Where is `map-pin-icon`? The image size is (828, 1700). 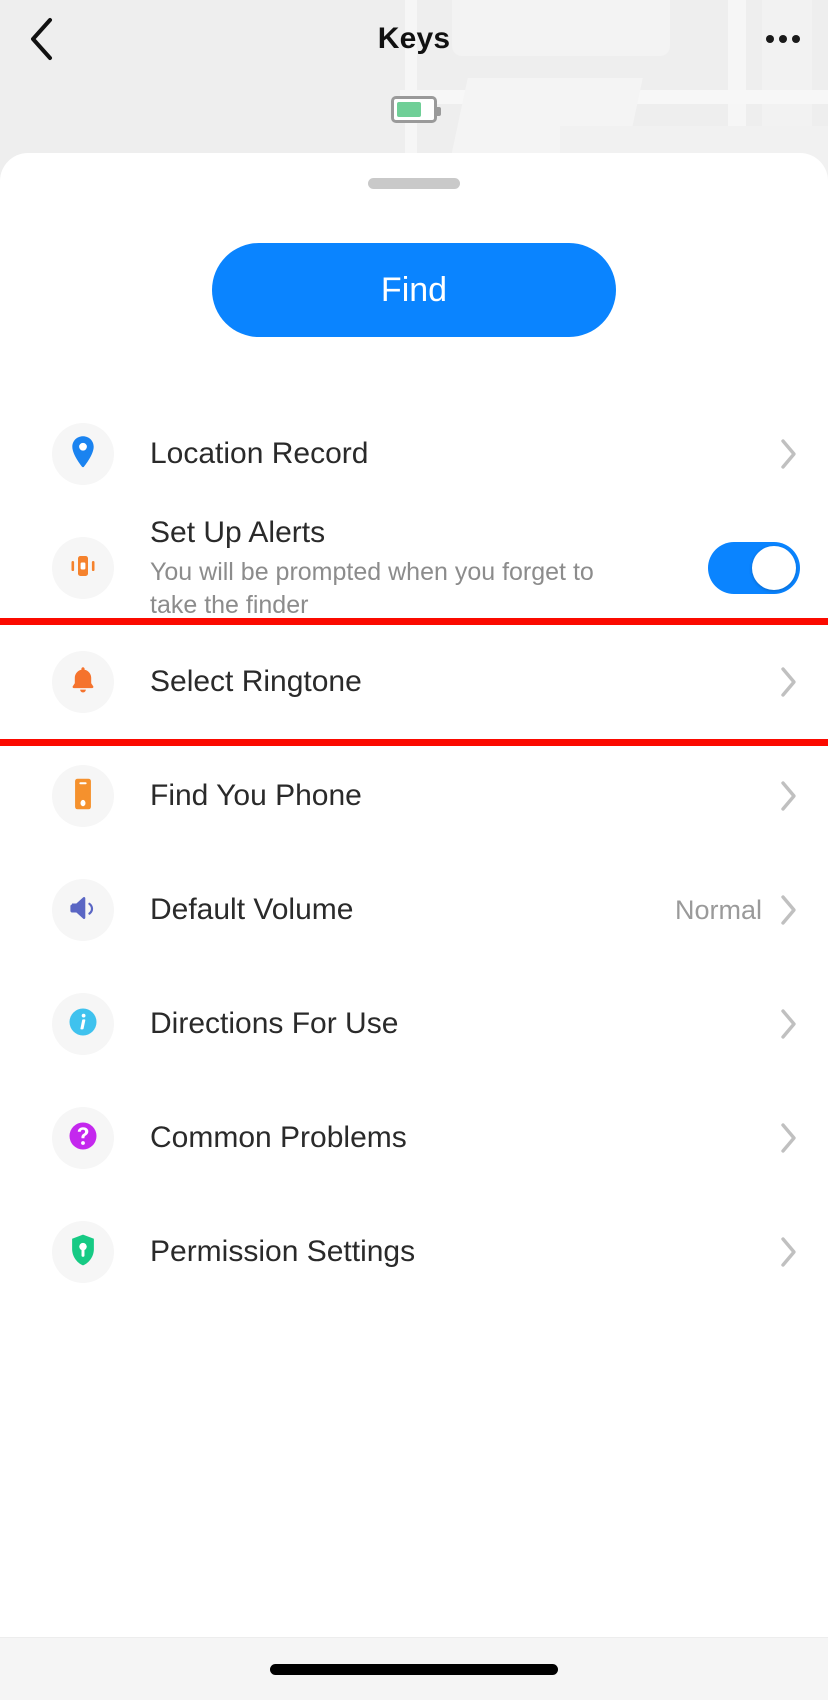
map-pin-icon is located at coordinates (83, 454).